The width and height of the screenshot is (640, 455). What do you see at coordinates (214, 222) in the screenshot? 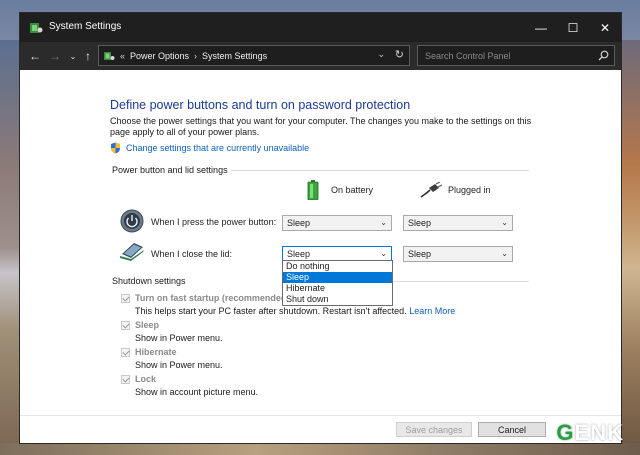
I see `power-button-row-label: When I press the power button:` at bounding box center [214, 222].